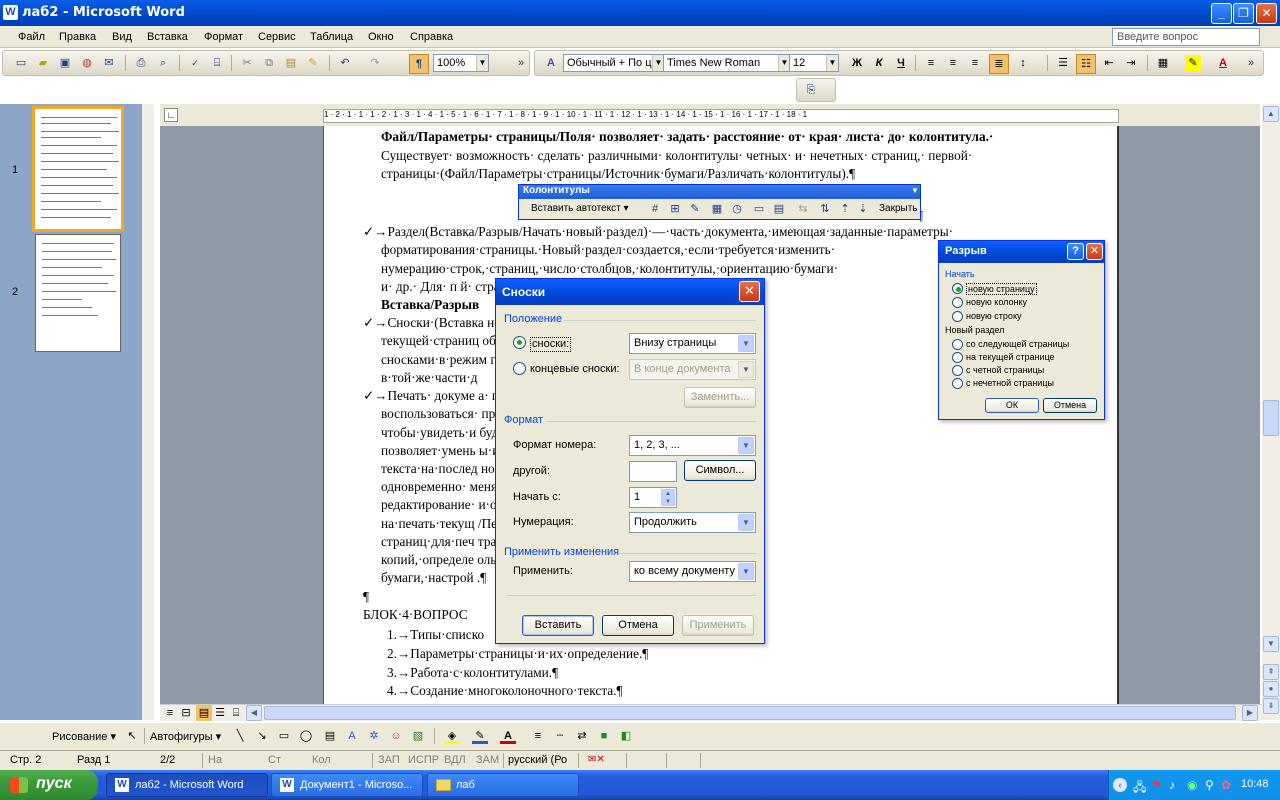 The height and width of the screenshot is (800, 1280). Describe the element at coordinates (141, 63) in the screenshot. I see `print-icon: ⎙` at that location.